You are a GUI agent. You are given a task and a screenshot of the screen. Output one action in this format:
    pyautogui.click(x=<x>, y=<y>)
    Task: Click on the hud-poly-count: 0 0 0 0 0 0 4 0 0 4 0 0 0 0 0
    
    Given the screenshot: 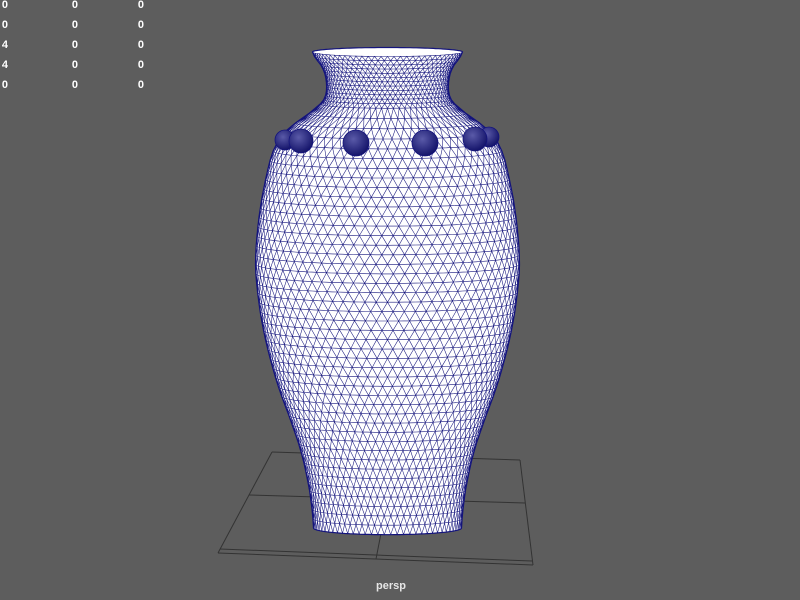 What is the action you would take?
    pyautogui.click(x=80, y=47)
    